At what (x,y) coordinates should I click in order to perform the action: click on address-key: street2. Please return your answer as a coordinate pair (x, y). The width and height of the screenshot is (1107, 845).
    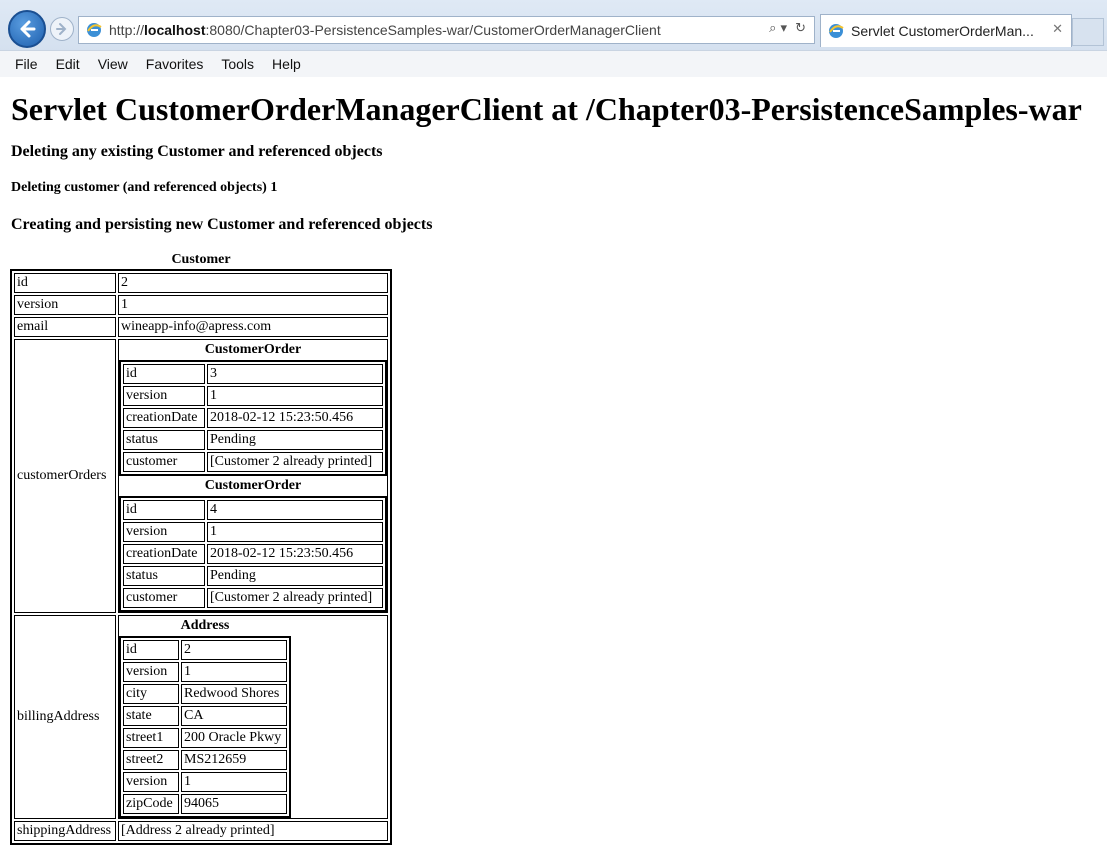
    Looking at the image, I should click on (151, 760).